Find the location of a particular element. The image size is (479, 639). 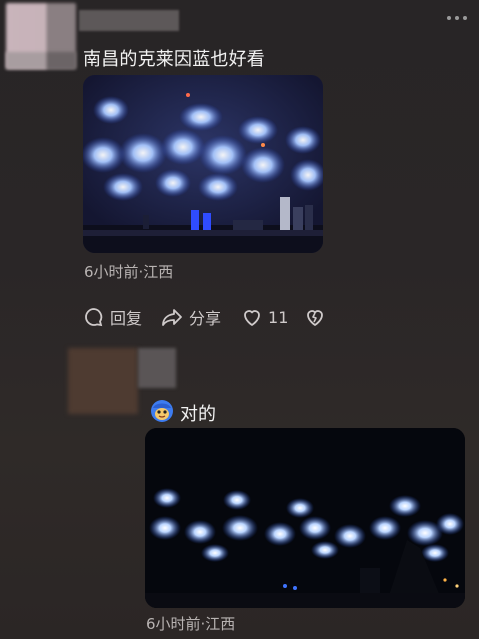

comment-text: 南昌的克莱因蓝也好看 is located at coordinates (174, 59).